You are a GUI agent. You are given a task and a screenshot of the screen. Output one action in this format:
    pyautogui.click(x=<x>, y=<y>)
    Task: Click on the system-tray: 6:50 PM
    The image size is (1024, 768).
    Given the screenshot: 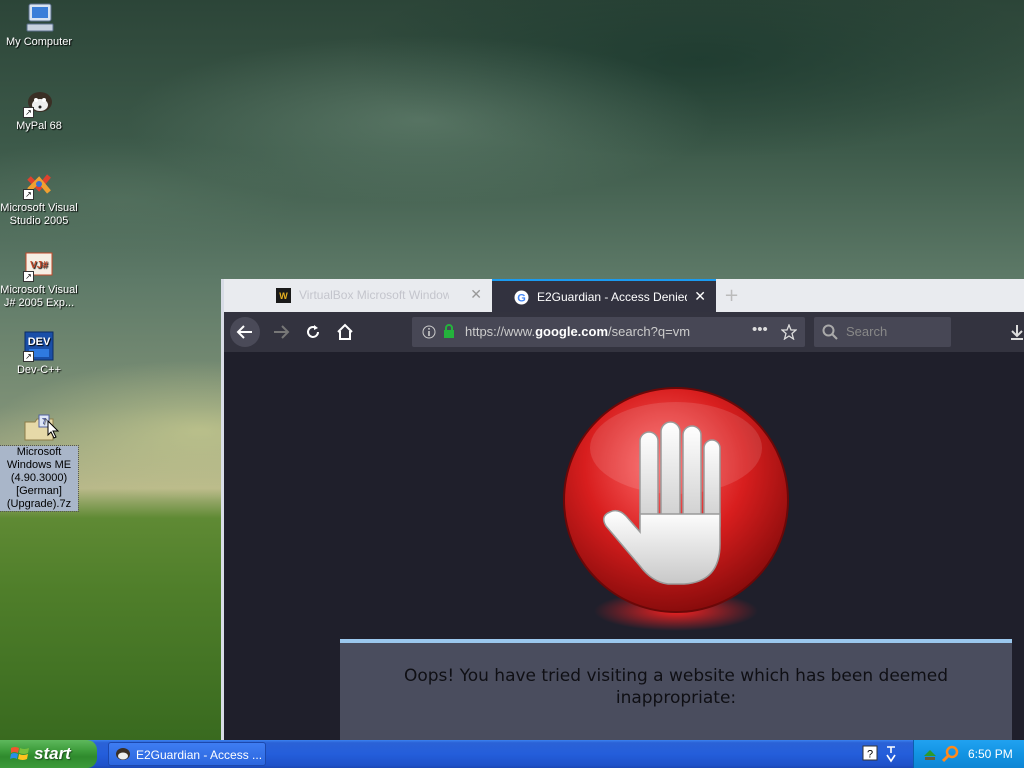 What is the action you would take?
    pyautogui.click(x=968, y=754)
    